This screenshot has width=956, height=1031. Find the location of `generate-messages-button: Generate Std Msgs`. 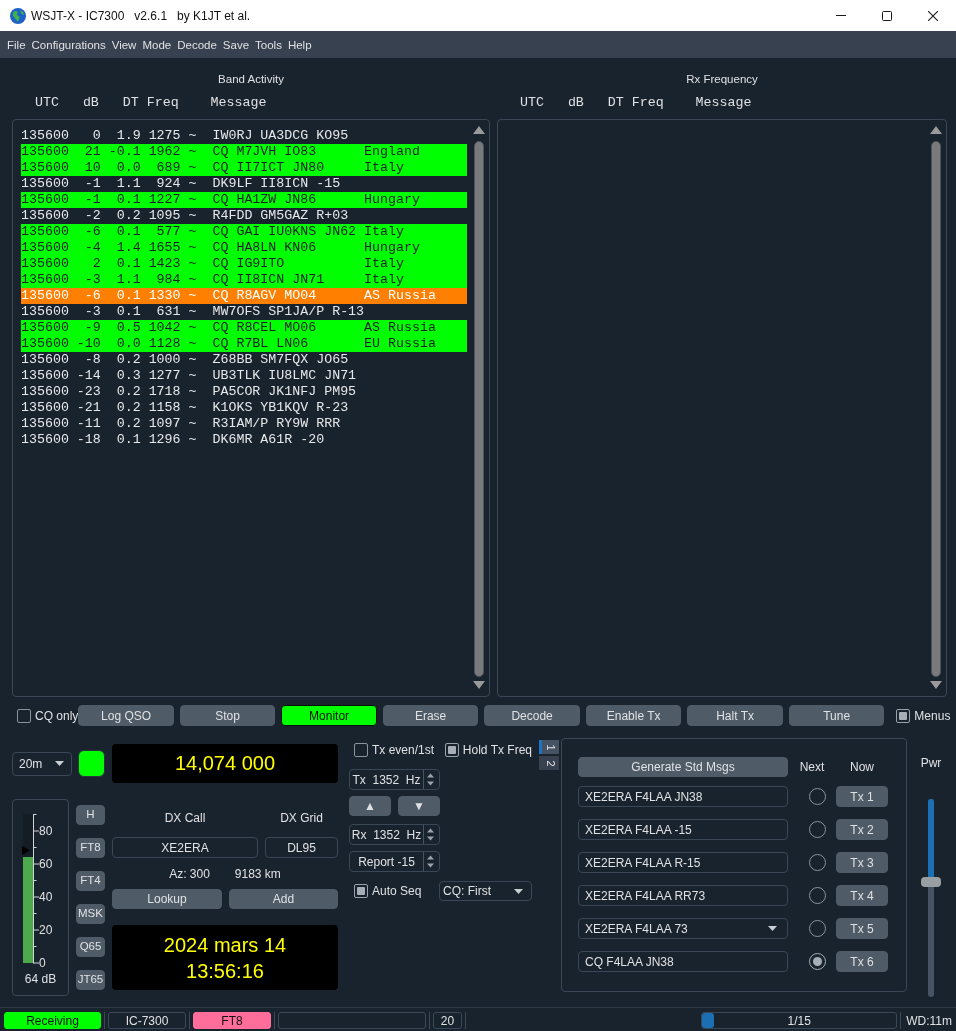

generate-messages-button: Generate Std Msgs is located at coordinates (683, 767).